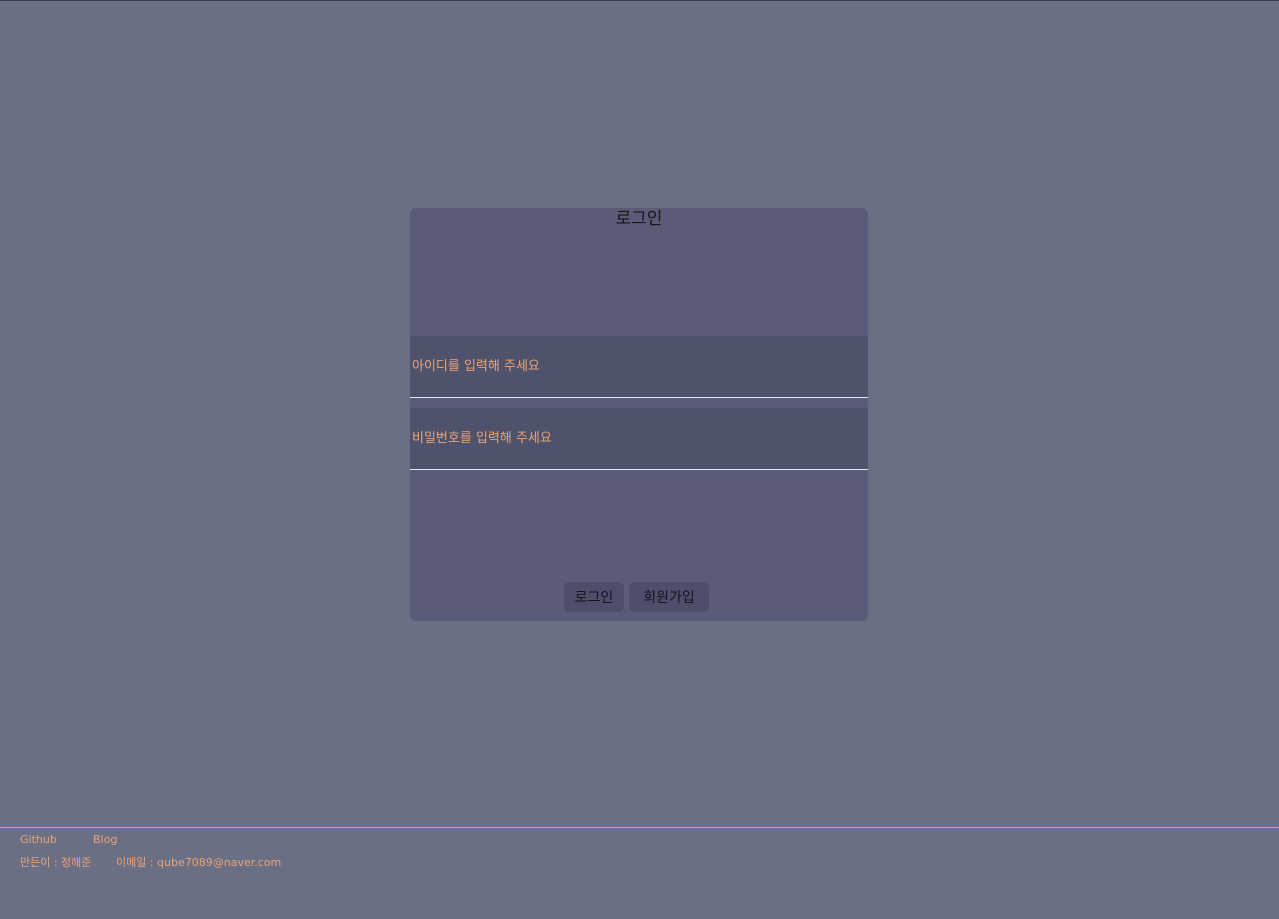 The height and width of the screenshot is (919, 1279). I want to click on github-link: Github, so click(38, 839).